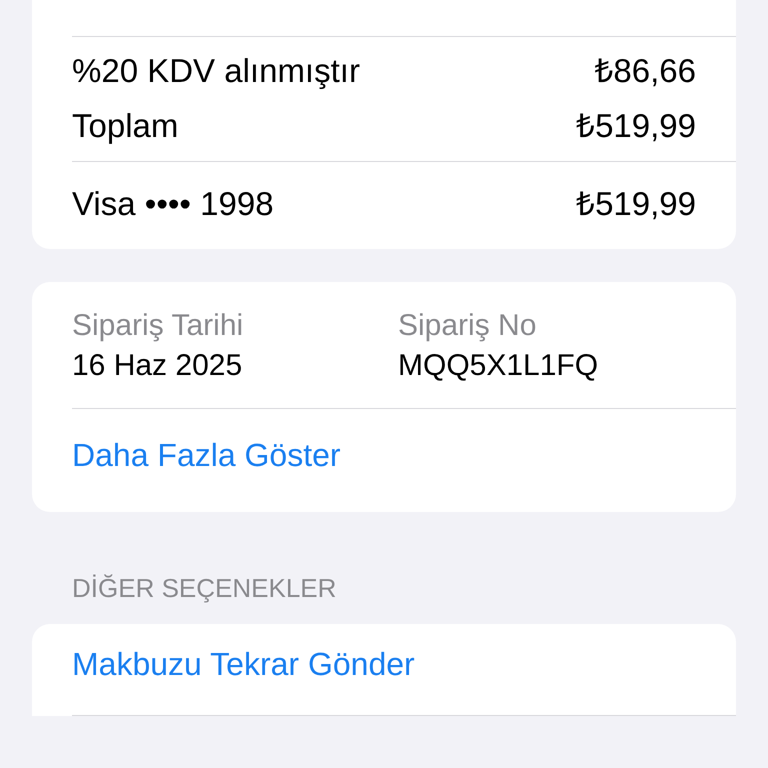 The height and width of the screenshot is (768, 768). I want to click on line-label: Toplam, so click(125, 125).